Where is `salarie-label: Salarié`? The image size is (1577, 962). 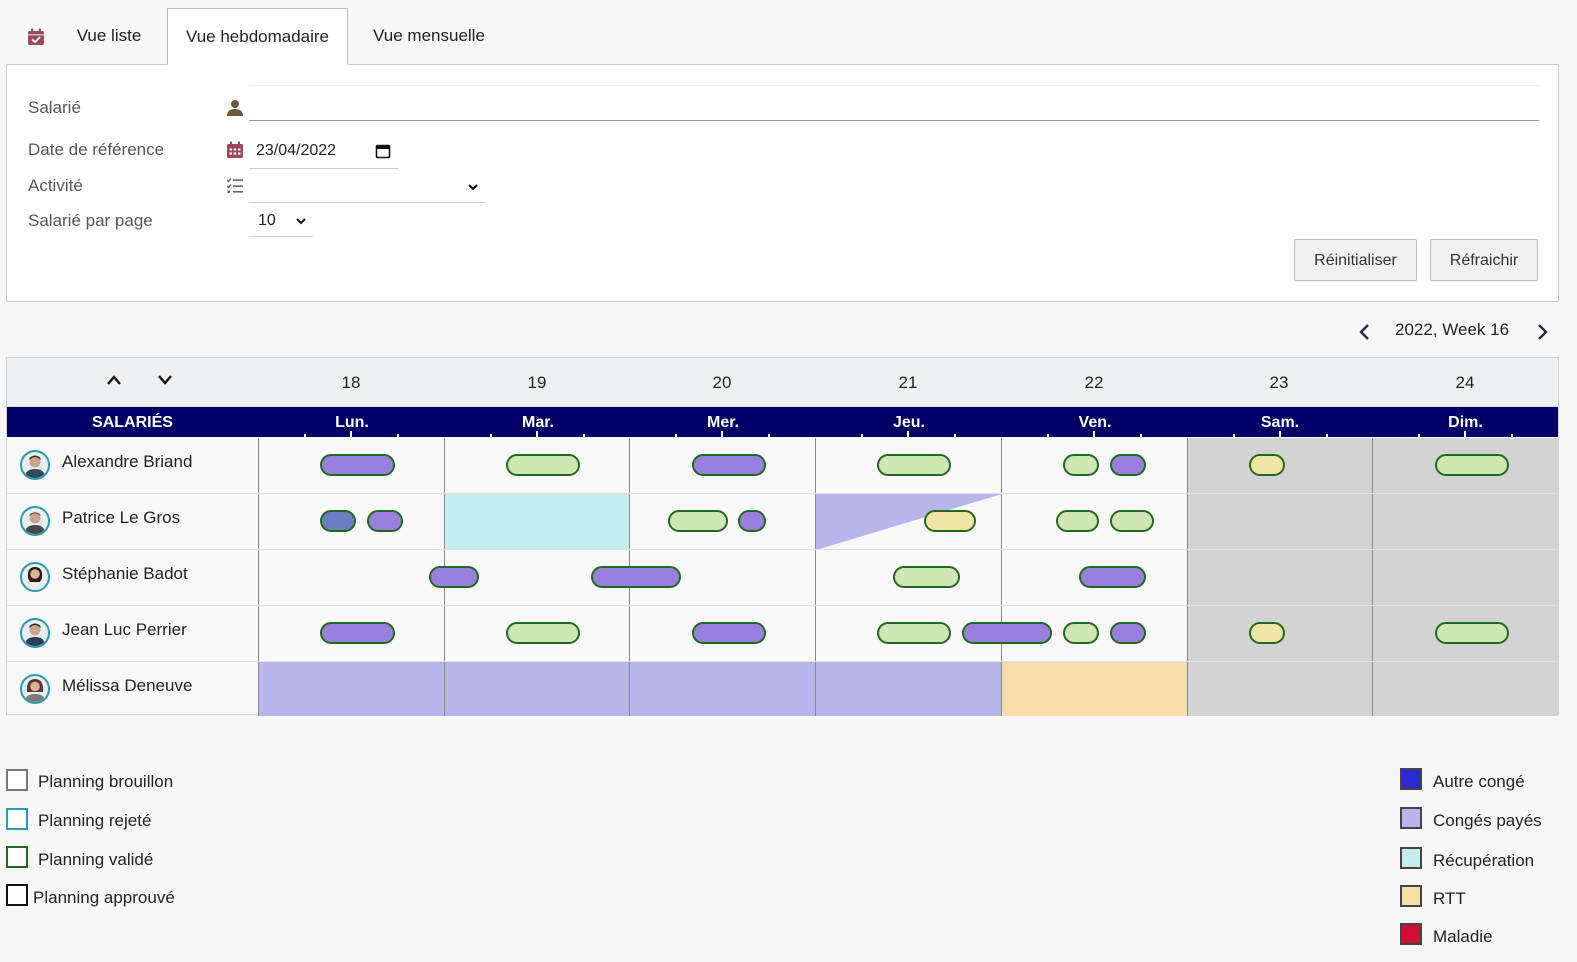 salarie-label: Salarié is located at coordinates (54, 107).